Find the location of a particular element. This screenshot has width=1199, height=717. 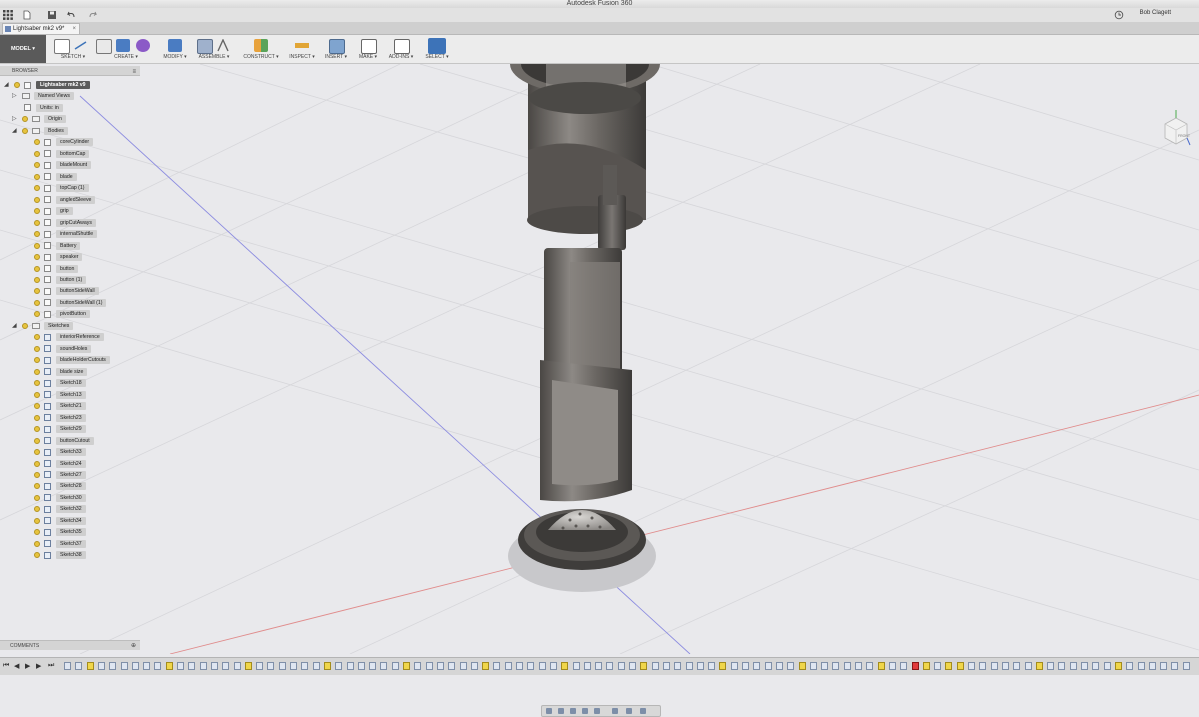

body-row: buttonSideWall (1) is located at coordinates (70, 303).